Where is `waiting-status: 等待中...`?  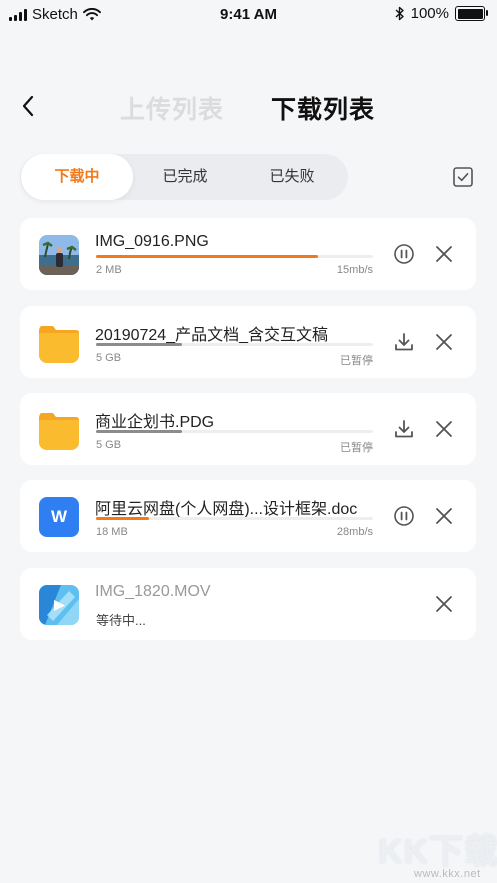
waiting-status: 等待中... is located at coordinates (121, 620).